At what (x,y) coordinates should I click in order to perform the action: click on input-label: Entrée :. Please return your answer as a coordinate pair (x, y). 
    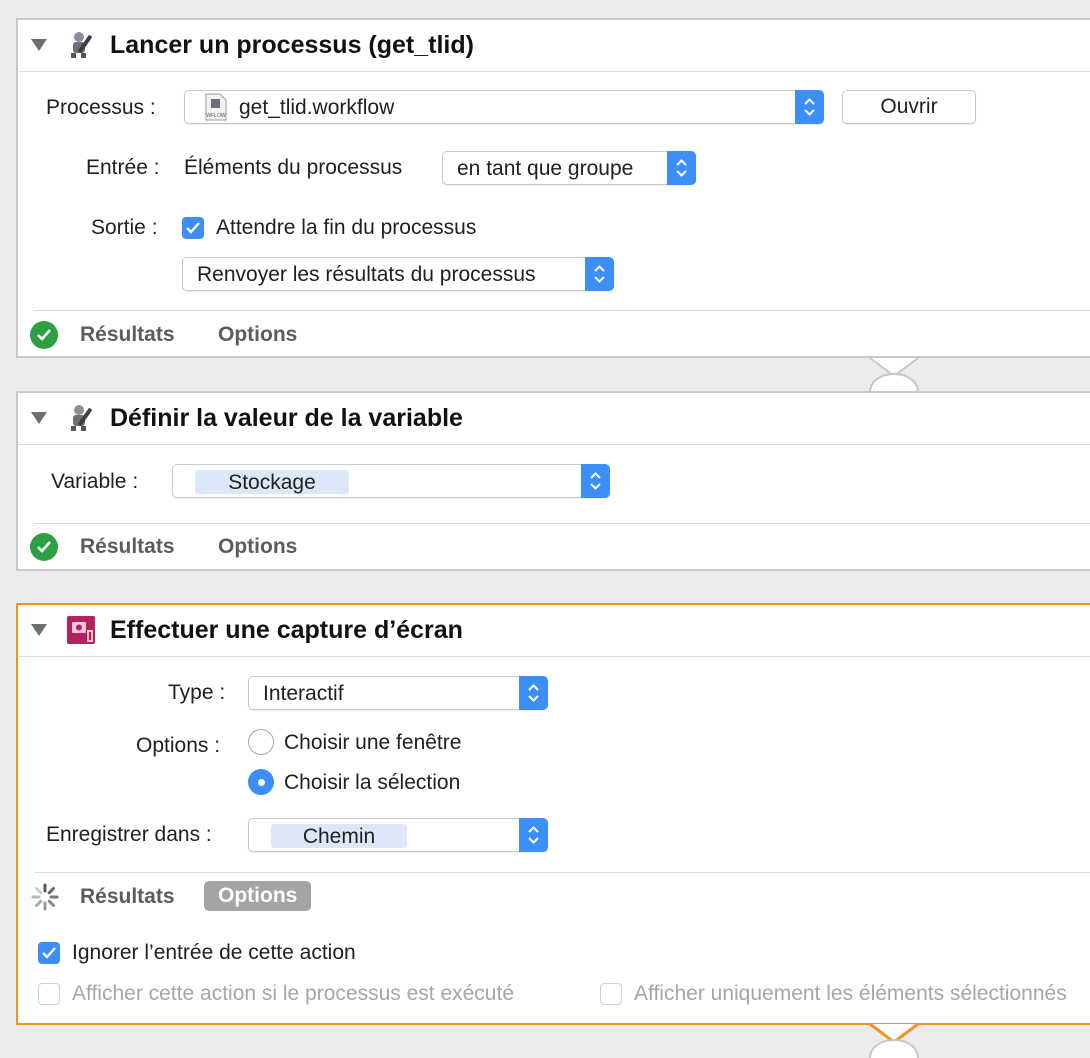
    Looking at the image, I should click on (123, 167).